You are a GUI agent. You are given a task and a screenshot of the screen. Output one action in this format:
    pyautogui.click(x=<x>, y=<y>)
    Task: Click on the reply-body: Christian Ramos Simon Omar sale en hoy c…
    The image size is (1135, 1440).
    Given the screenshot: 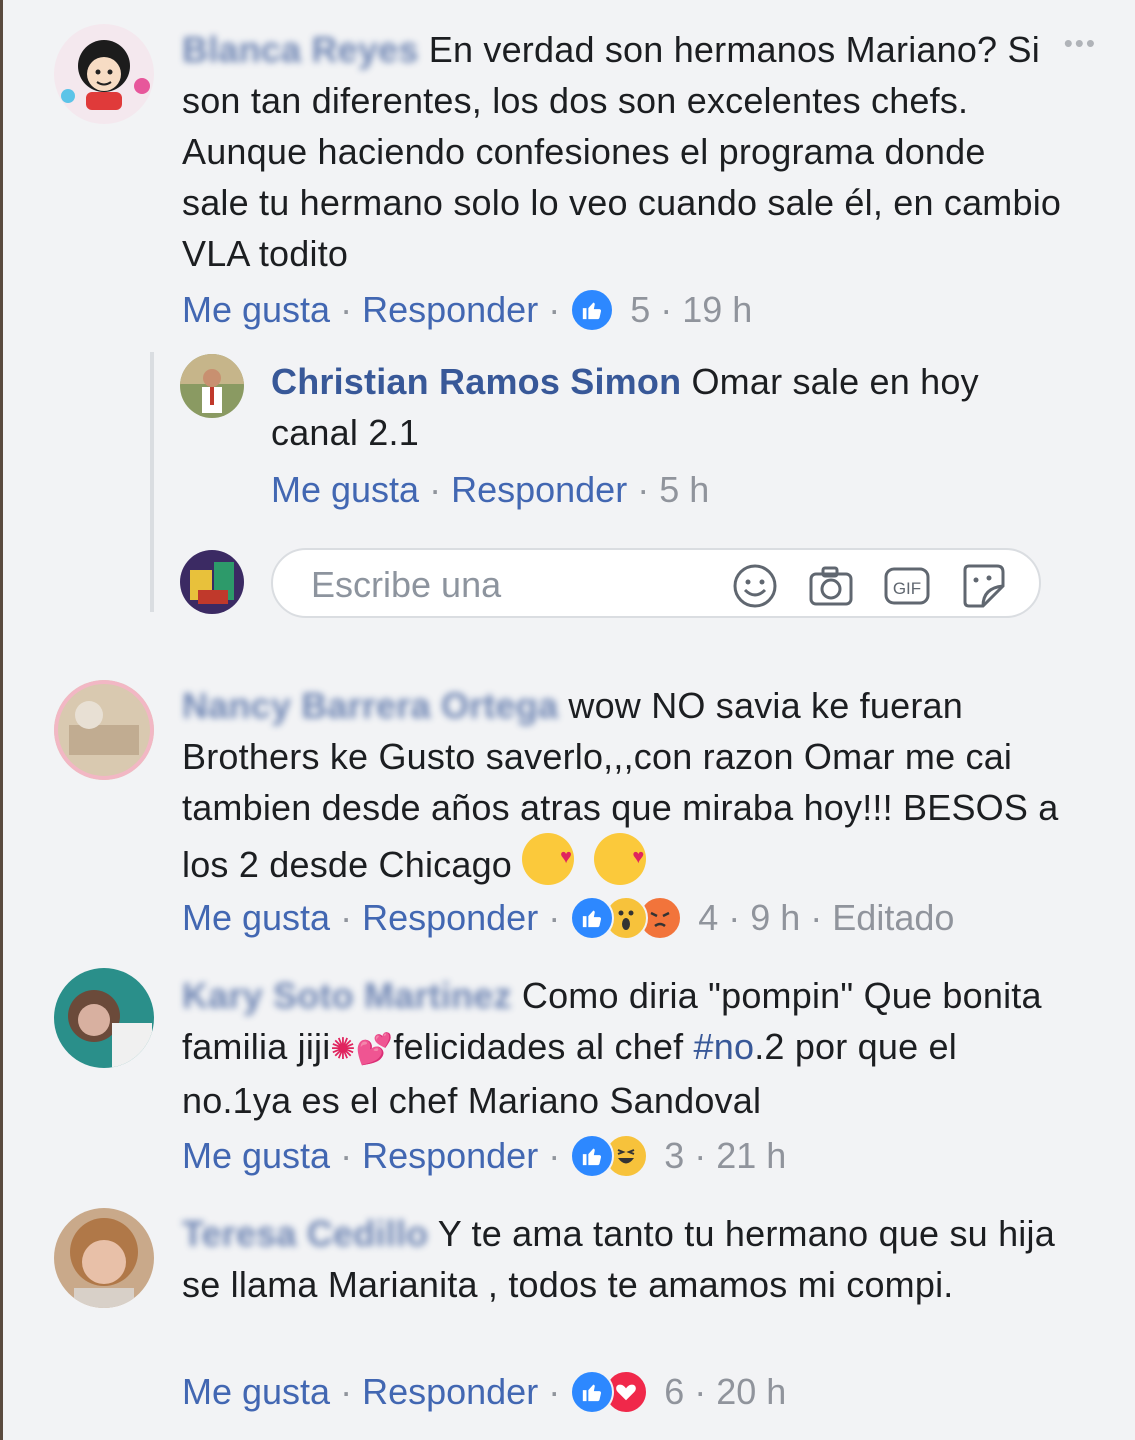 What is the action you would take?
    pyautogui.click(x=651, y=407)
    